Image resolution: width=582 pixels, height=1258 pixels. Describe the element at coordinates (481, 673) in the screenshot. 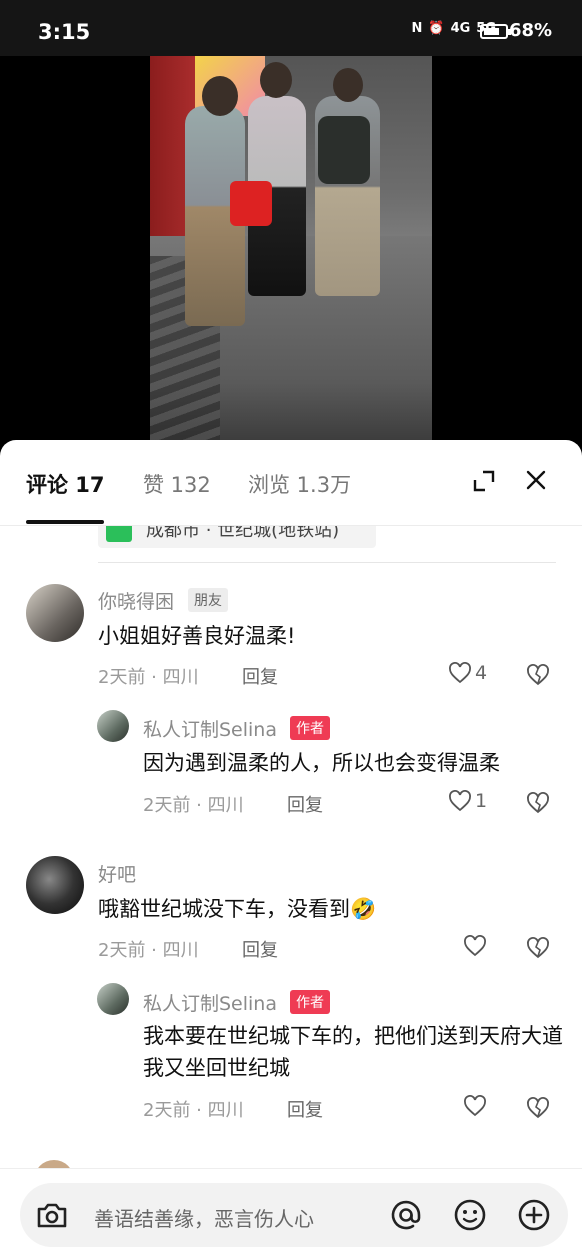

I see `like-count: 4` at that location.